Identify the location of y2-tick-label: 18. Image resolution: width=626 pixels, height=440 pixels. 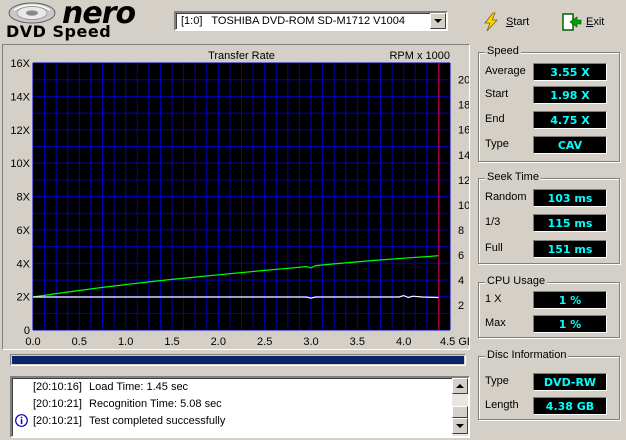
(463, 106).